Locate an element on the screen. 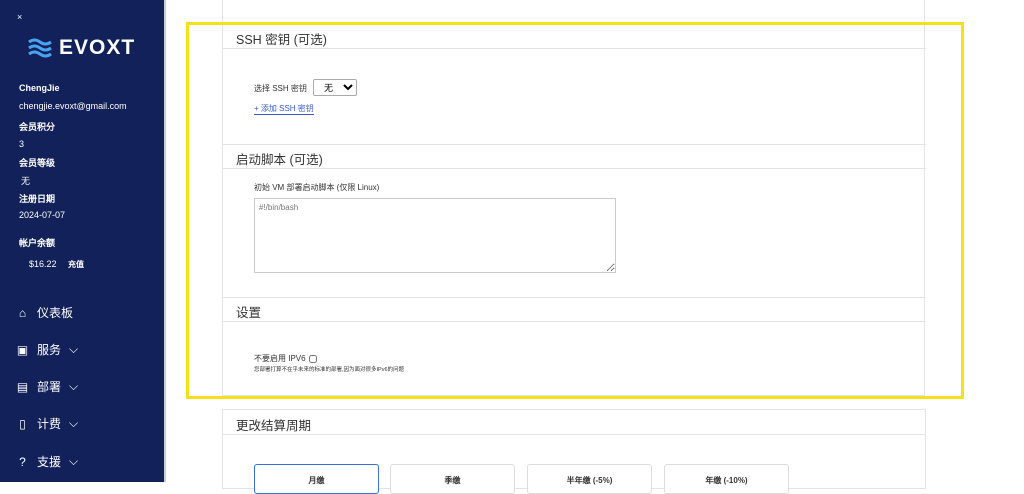 Image resolution: width=1024 pixels, height=494 pixels. settings-section-title: 设置 is located at coordinates (249, 313).